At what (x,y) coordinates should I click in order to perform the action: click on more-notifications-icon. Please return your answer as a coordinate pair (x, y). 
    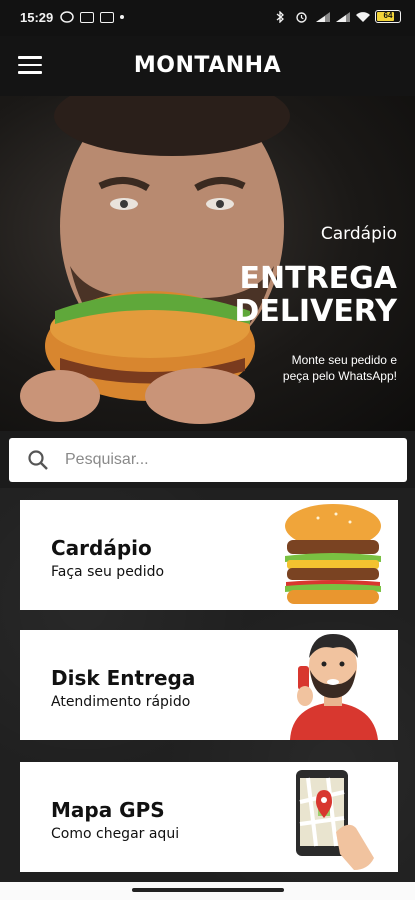
    Looking at the image, I should click on (122, 17).